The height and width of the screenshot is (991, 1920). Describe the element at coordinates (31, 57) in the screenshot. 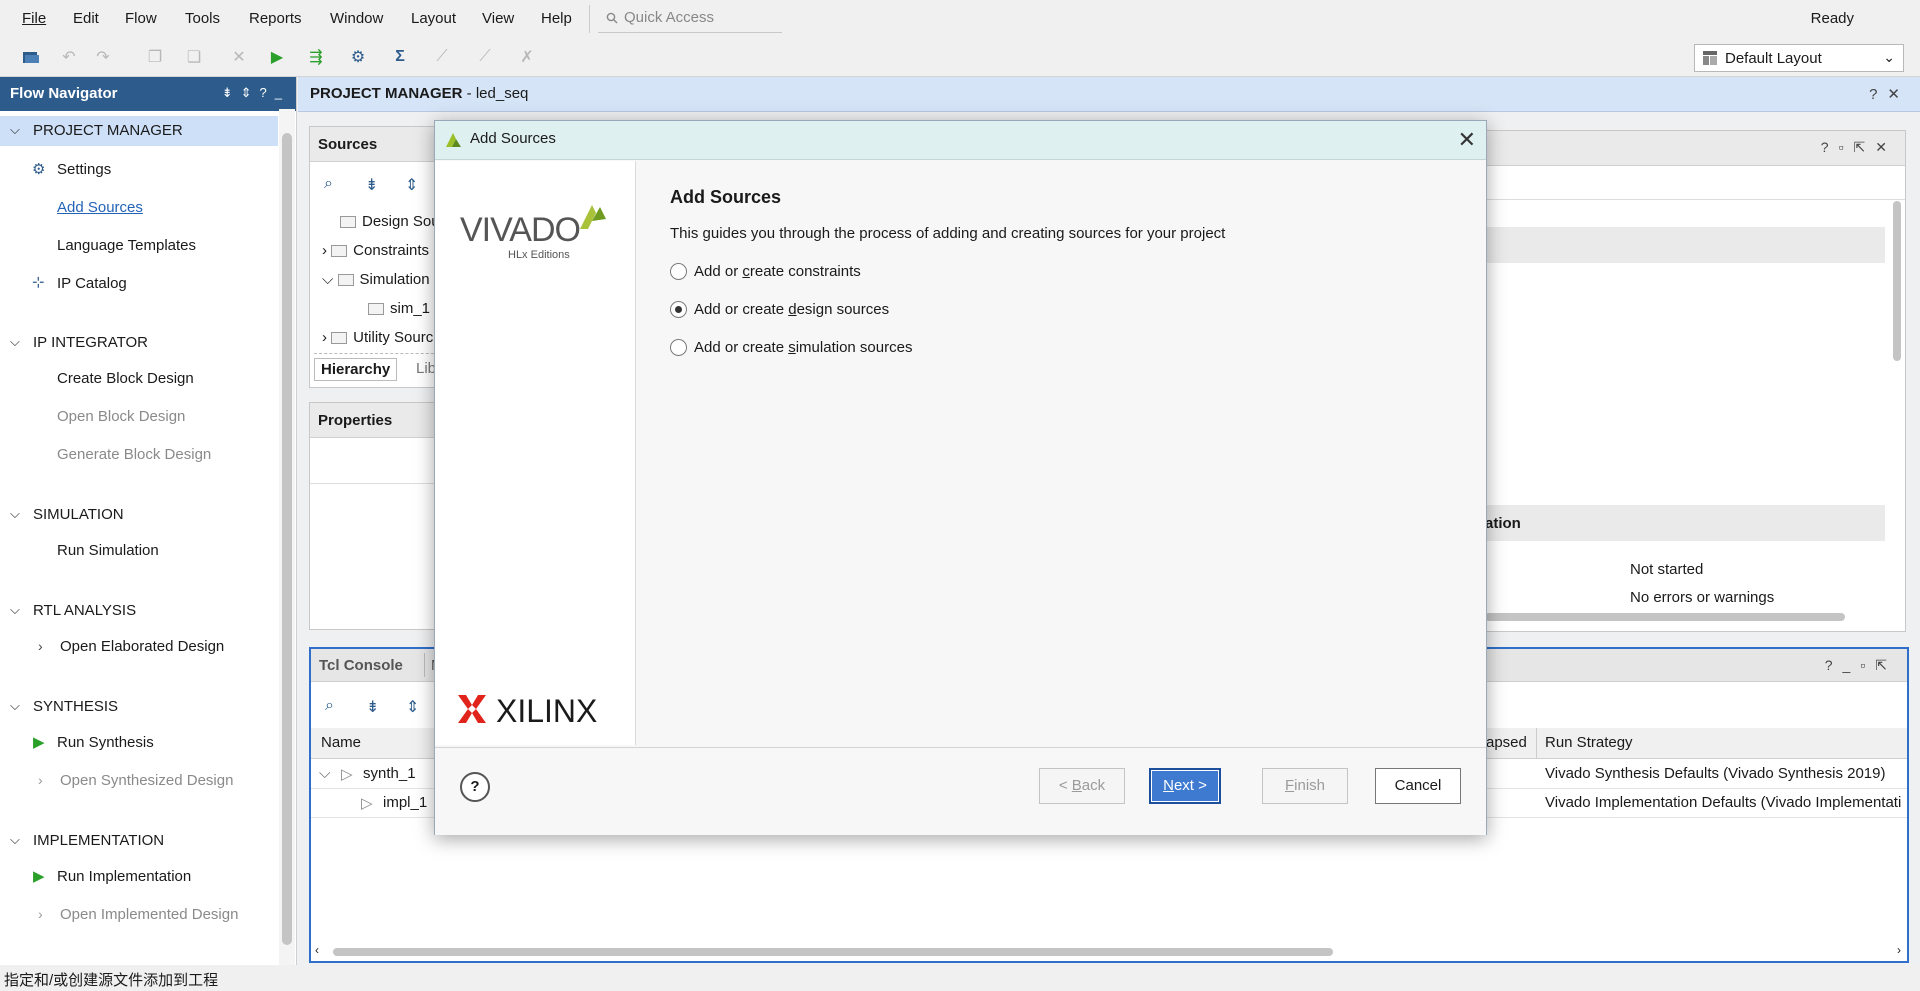

I see `open-project-icon` at that location.